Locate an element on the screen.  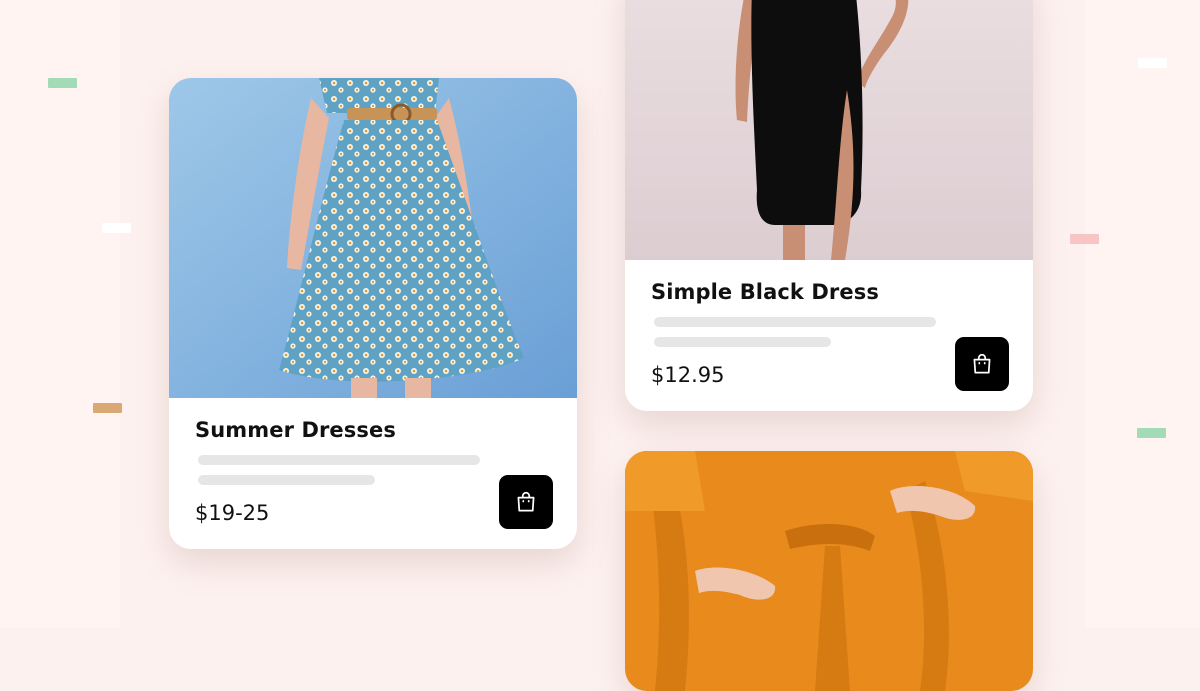
background-band-left is located at coordinates (60, 314).